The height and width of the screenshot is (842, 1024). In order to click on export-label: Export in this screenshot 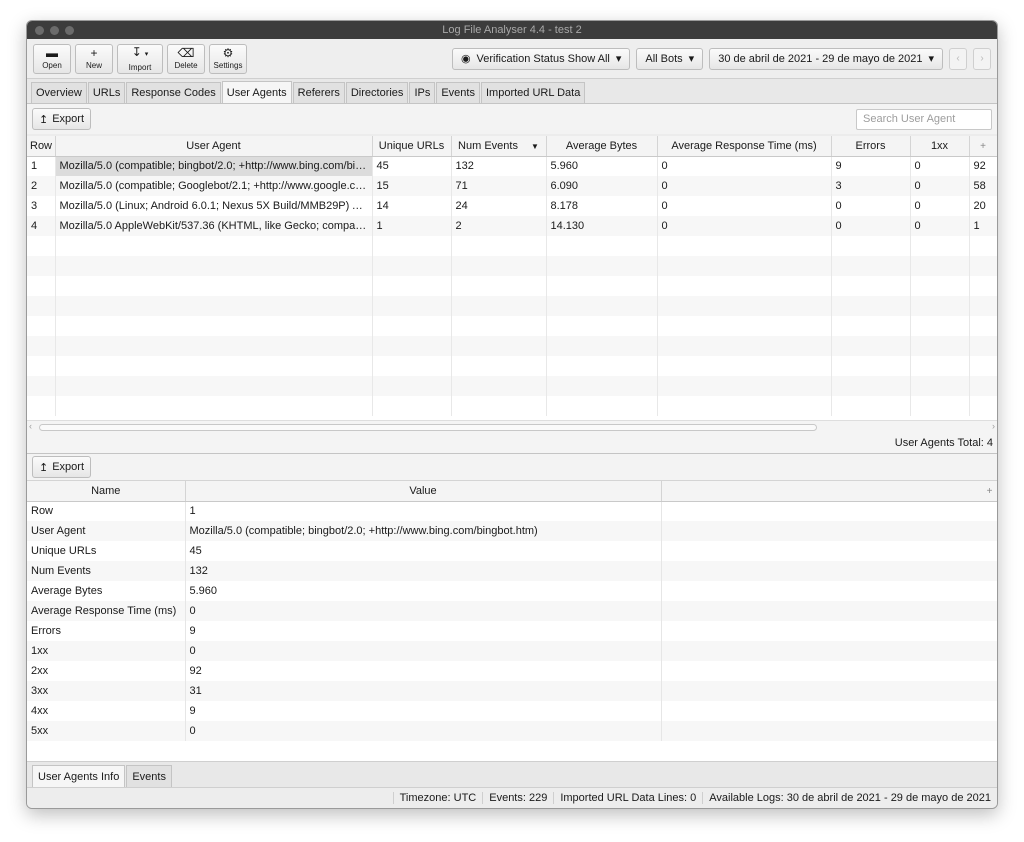, I will do `click(68, 467)`.